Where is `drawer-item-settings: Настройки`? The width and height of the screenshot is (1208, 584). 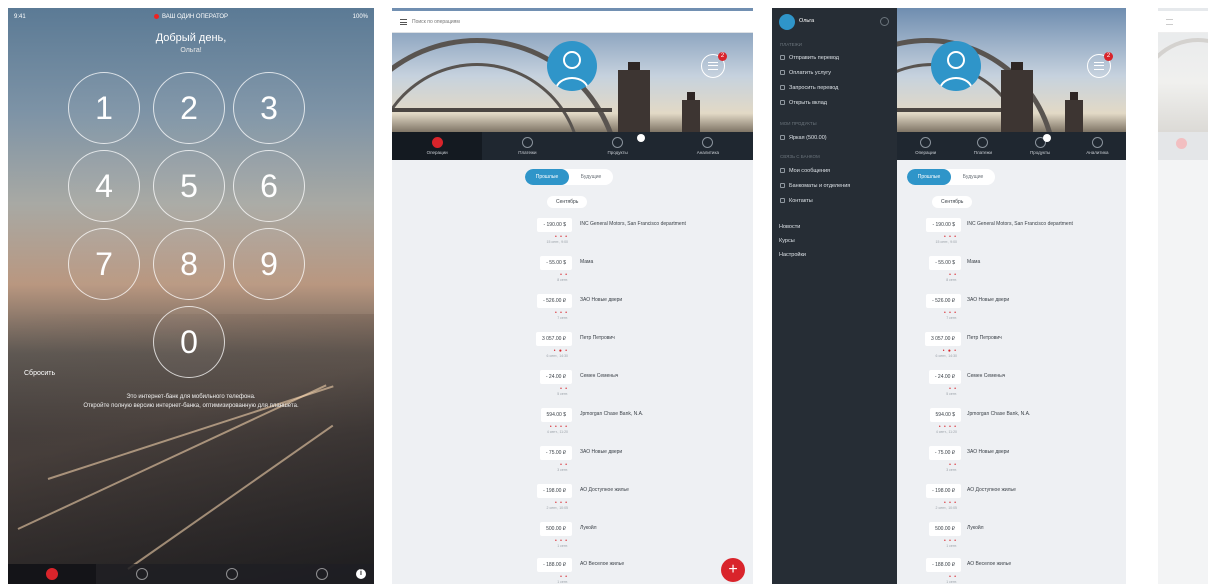 drawer-item-settings: Настройки is located at coordinates (792, 255).